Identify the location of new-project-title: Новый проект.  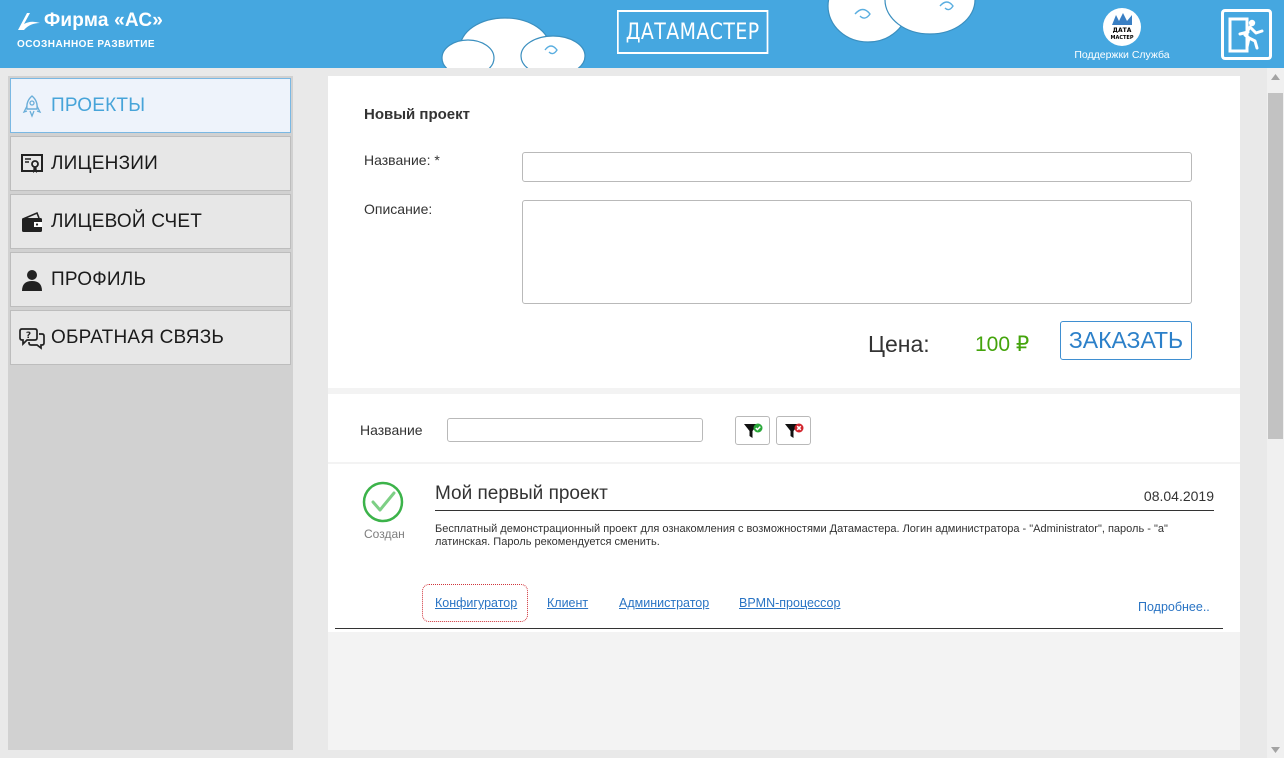
(417, 114).